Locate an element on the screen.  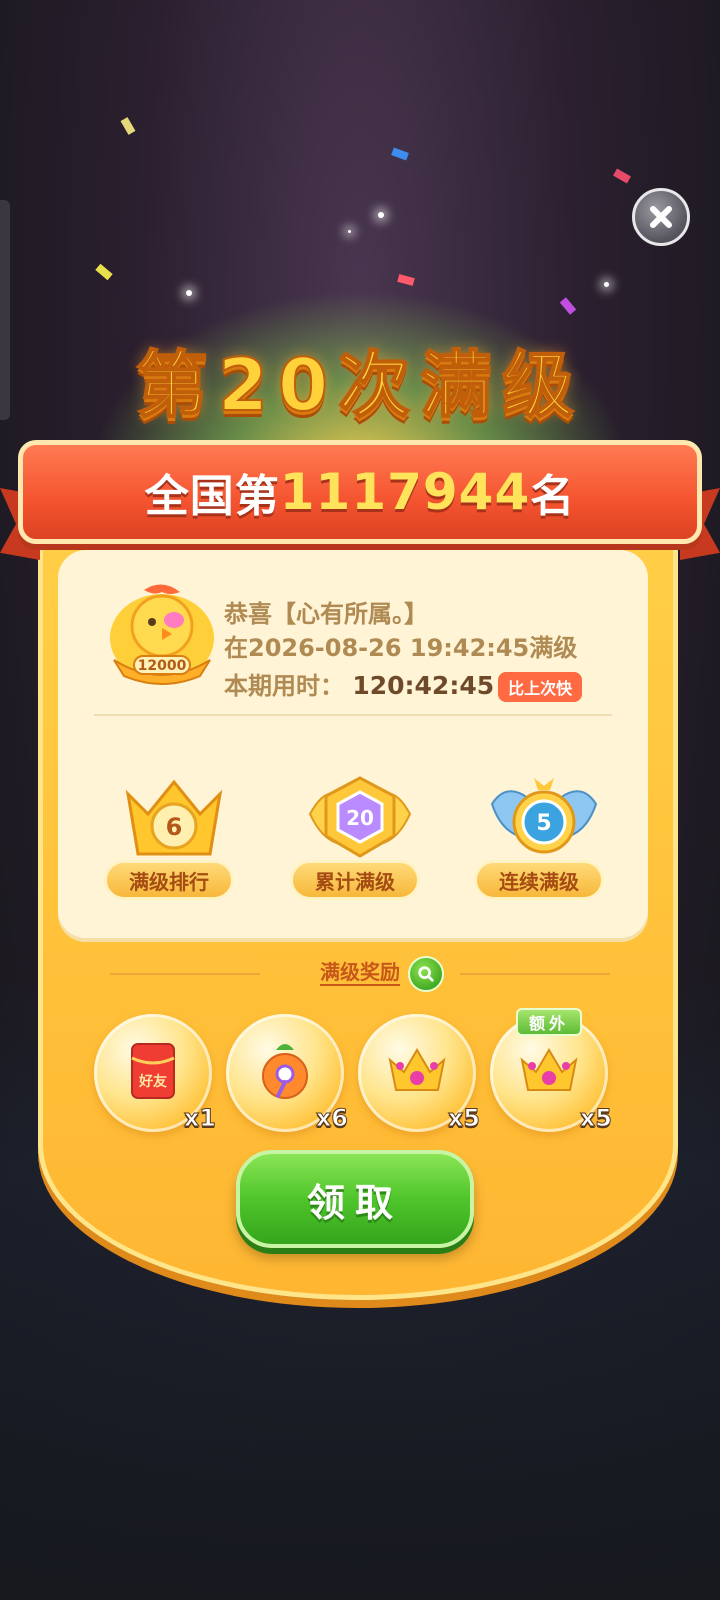
reward-title: 满级奖励 is located at coordinates (360, 971).